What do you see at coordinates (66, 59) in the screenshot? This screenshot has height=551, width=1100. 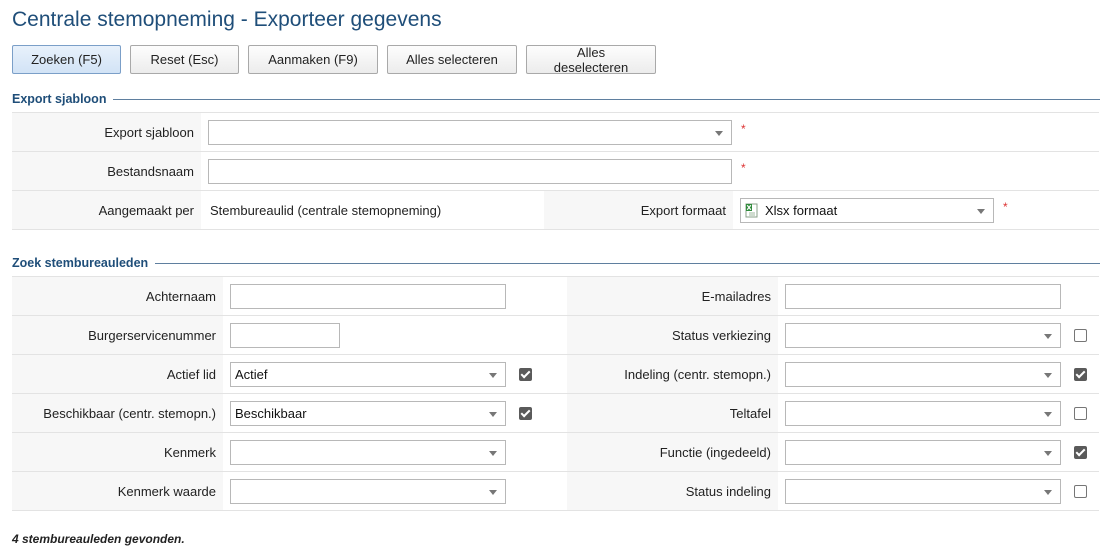 I see `search-button: Zoeken (F5)` at bounding box center [66, 59].